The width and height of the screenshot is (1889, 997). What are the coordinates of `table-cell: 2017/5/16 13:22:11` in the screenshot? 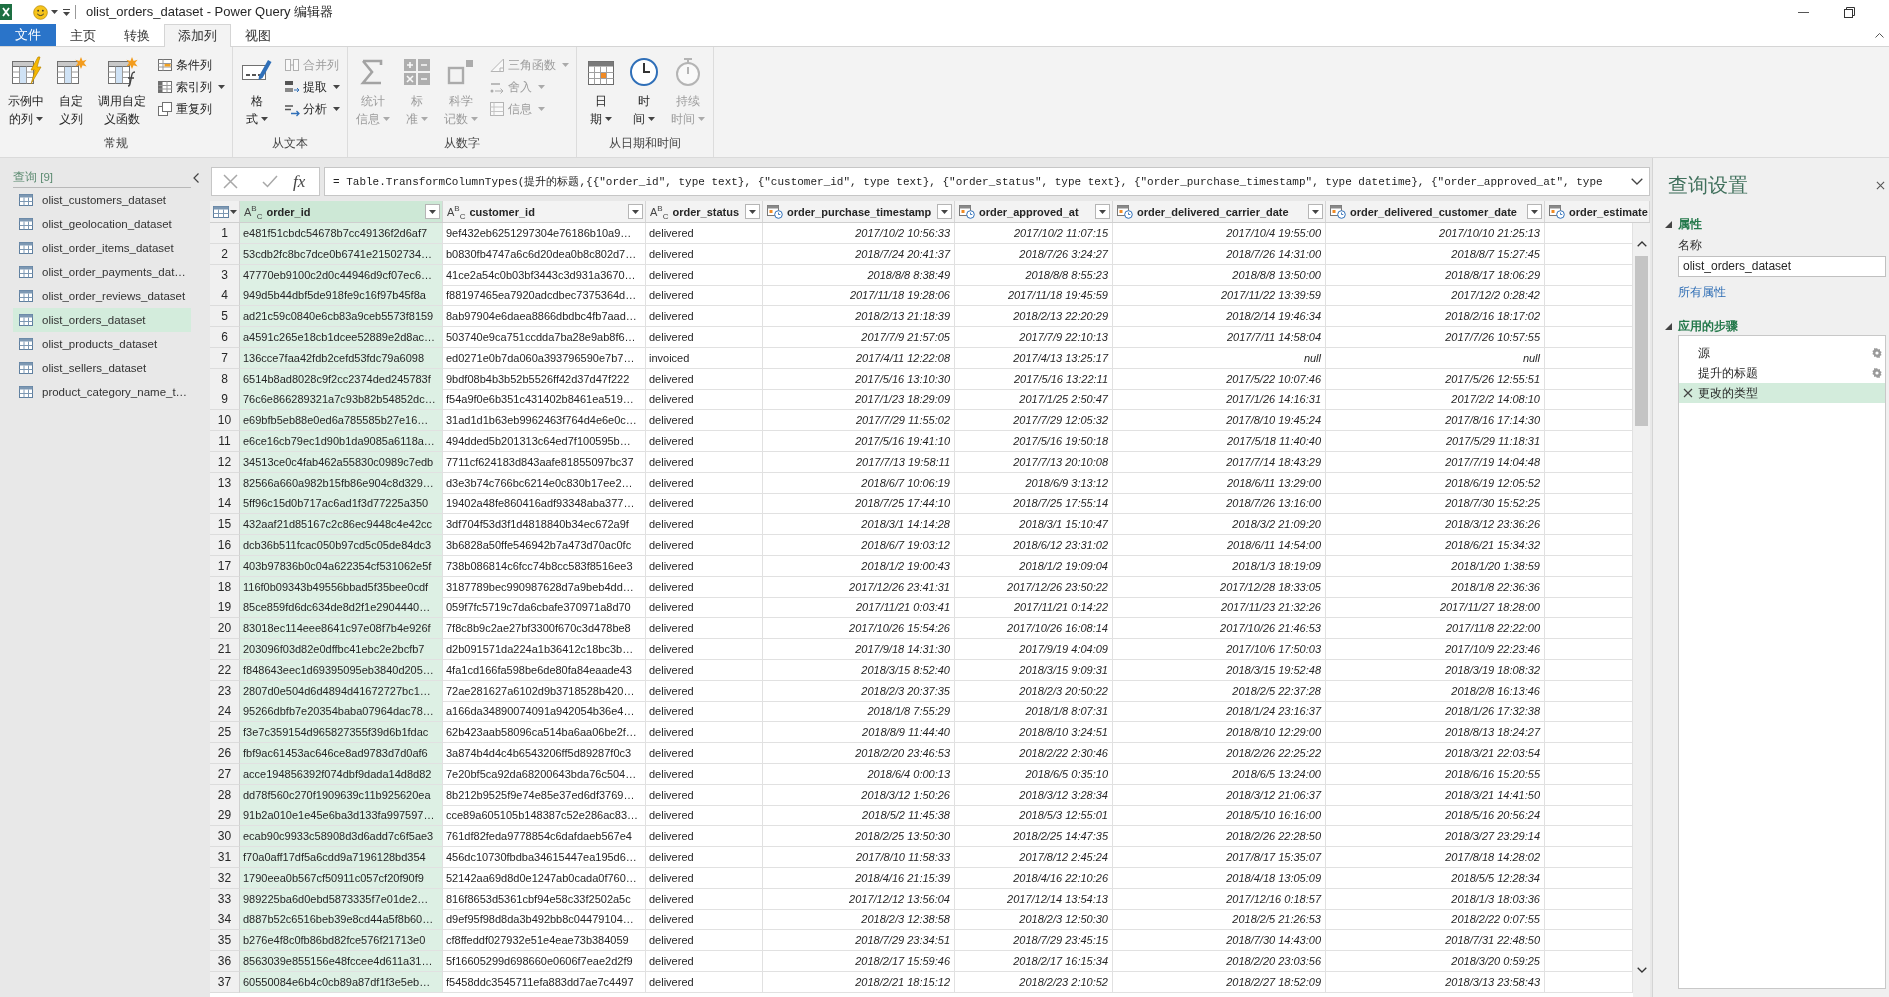 It's located at (1034, 379).